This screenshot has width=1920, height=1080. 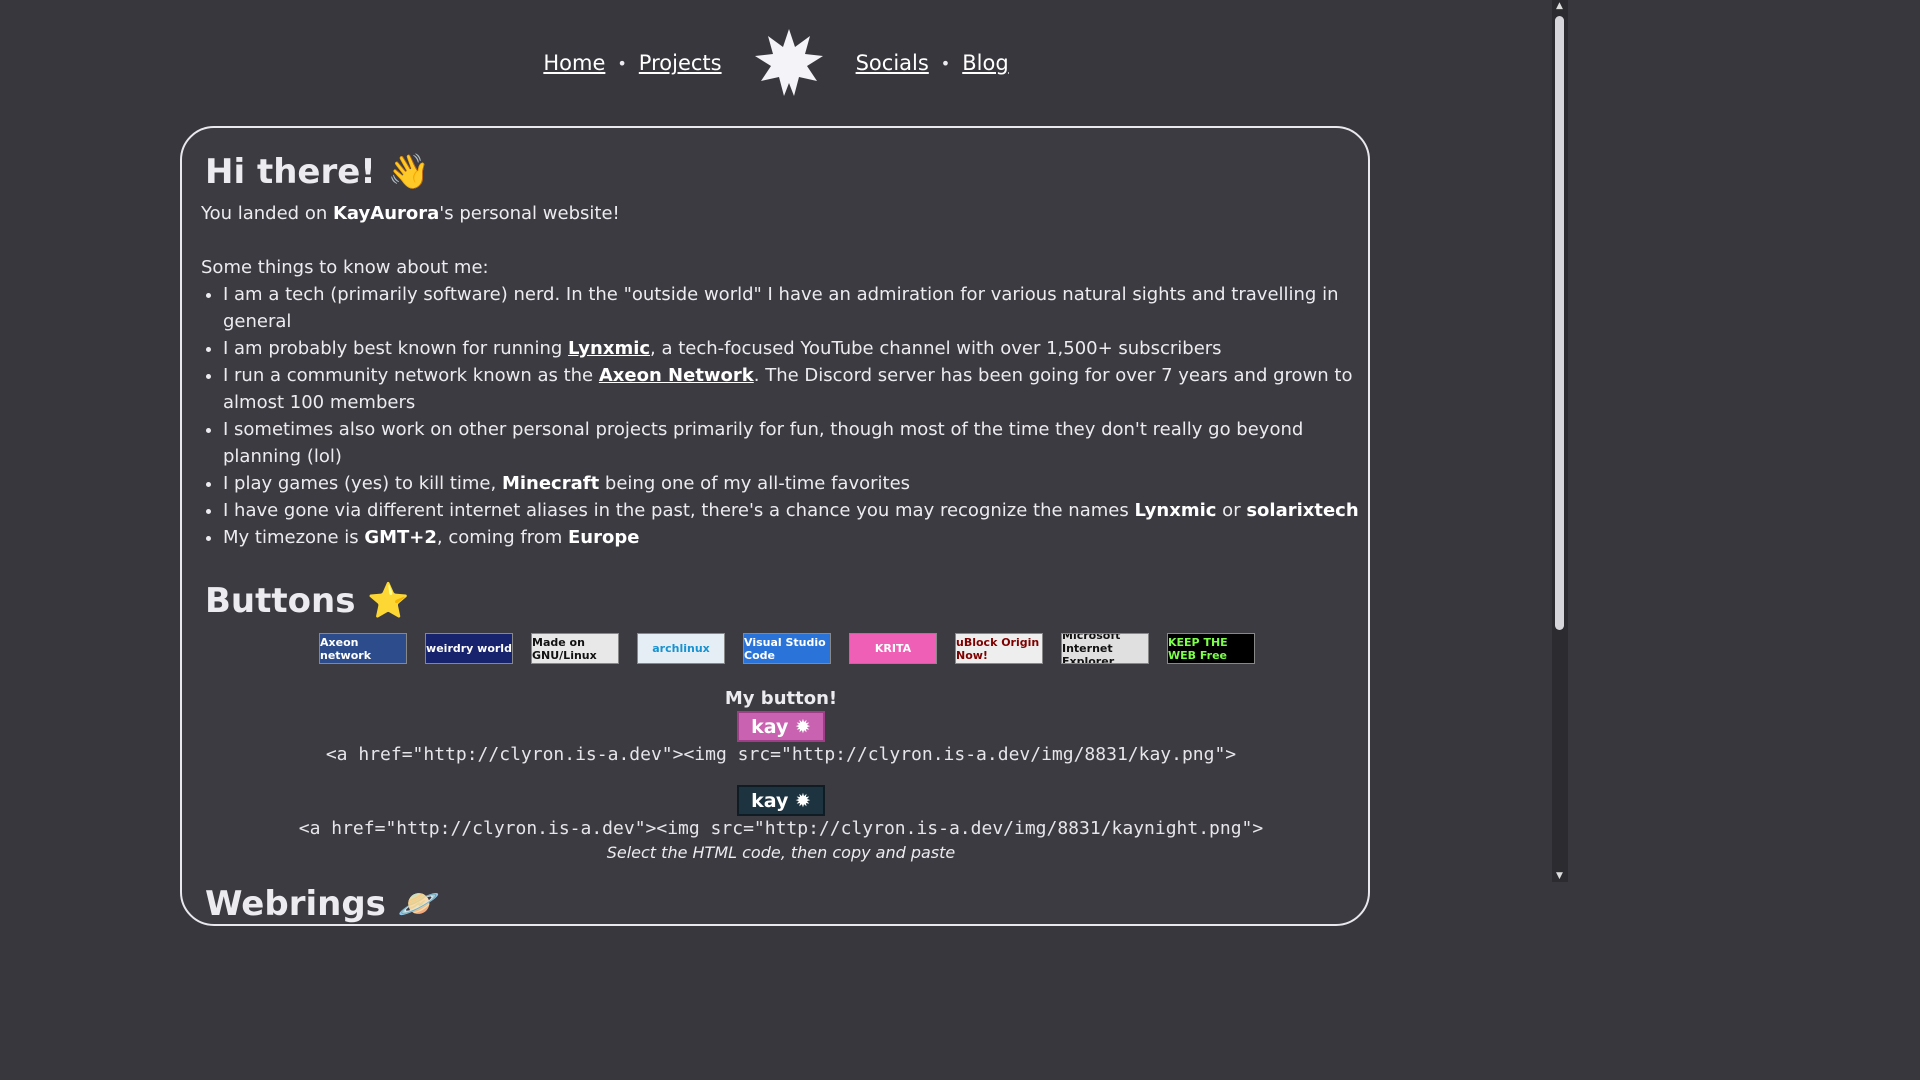 What do you see at coordinates (362, 483) in the screenshot?
I see `fact-text: I play games (yes) to kill time,` at bounding box center [362, 483].